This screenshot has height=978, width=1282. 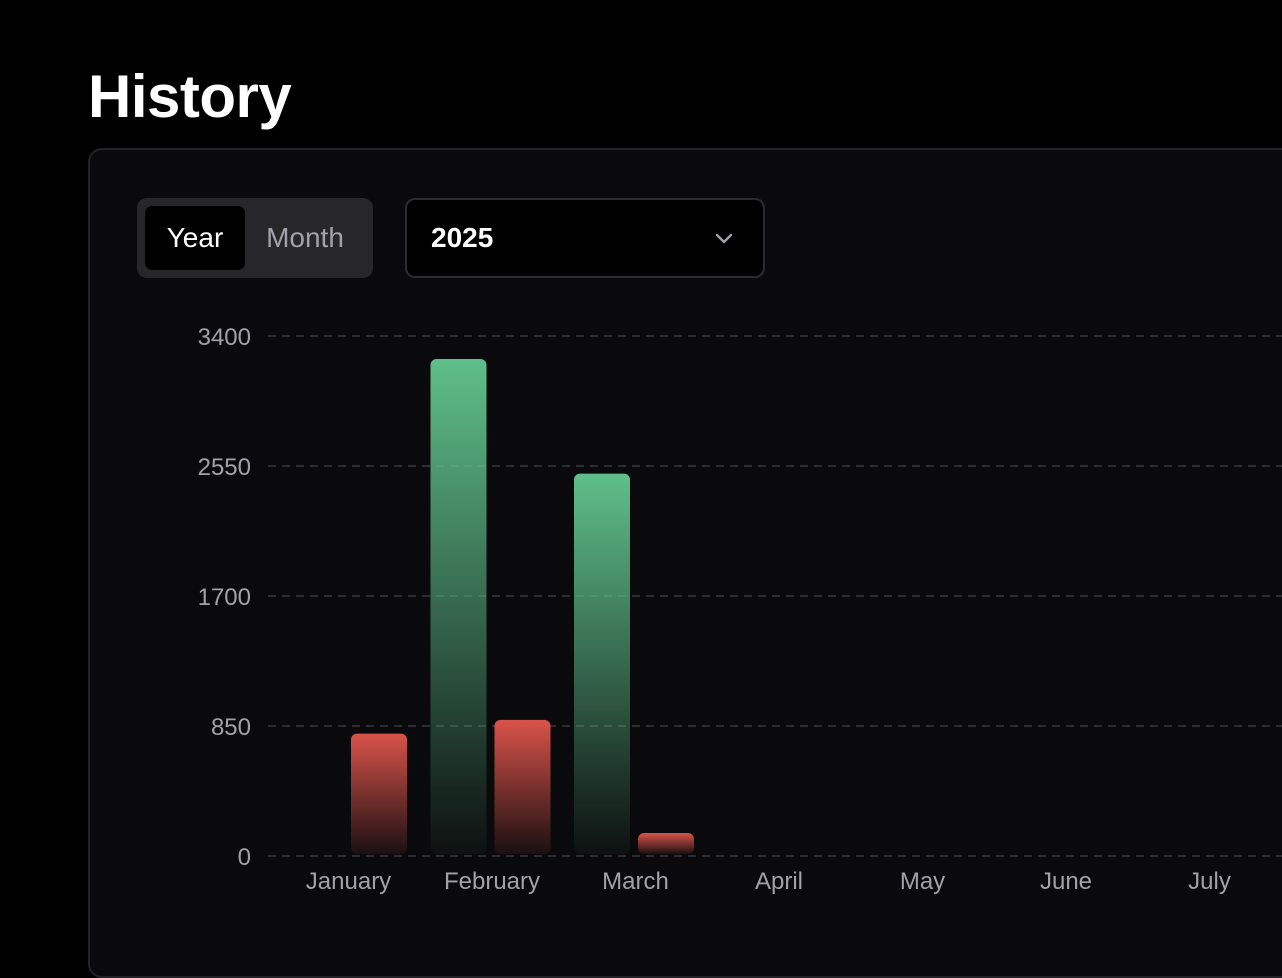 I want to click on x-axis-ticks: January February March April May June July, so click(x=768, y=881).